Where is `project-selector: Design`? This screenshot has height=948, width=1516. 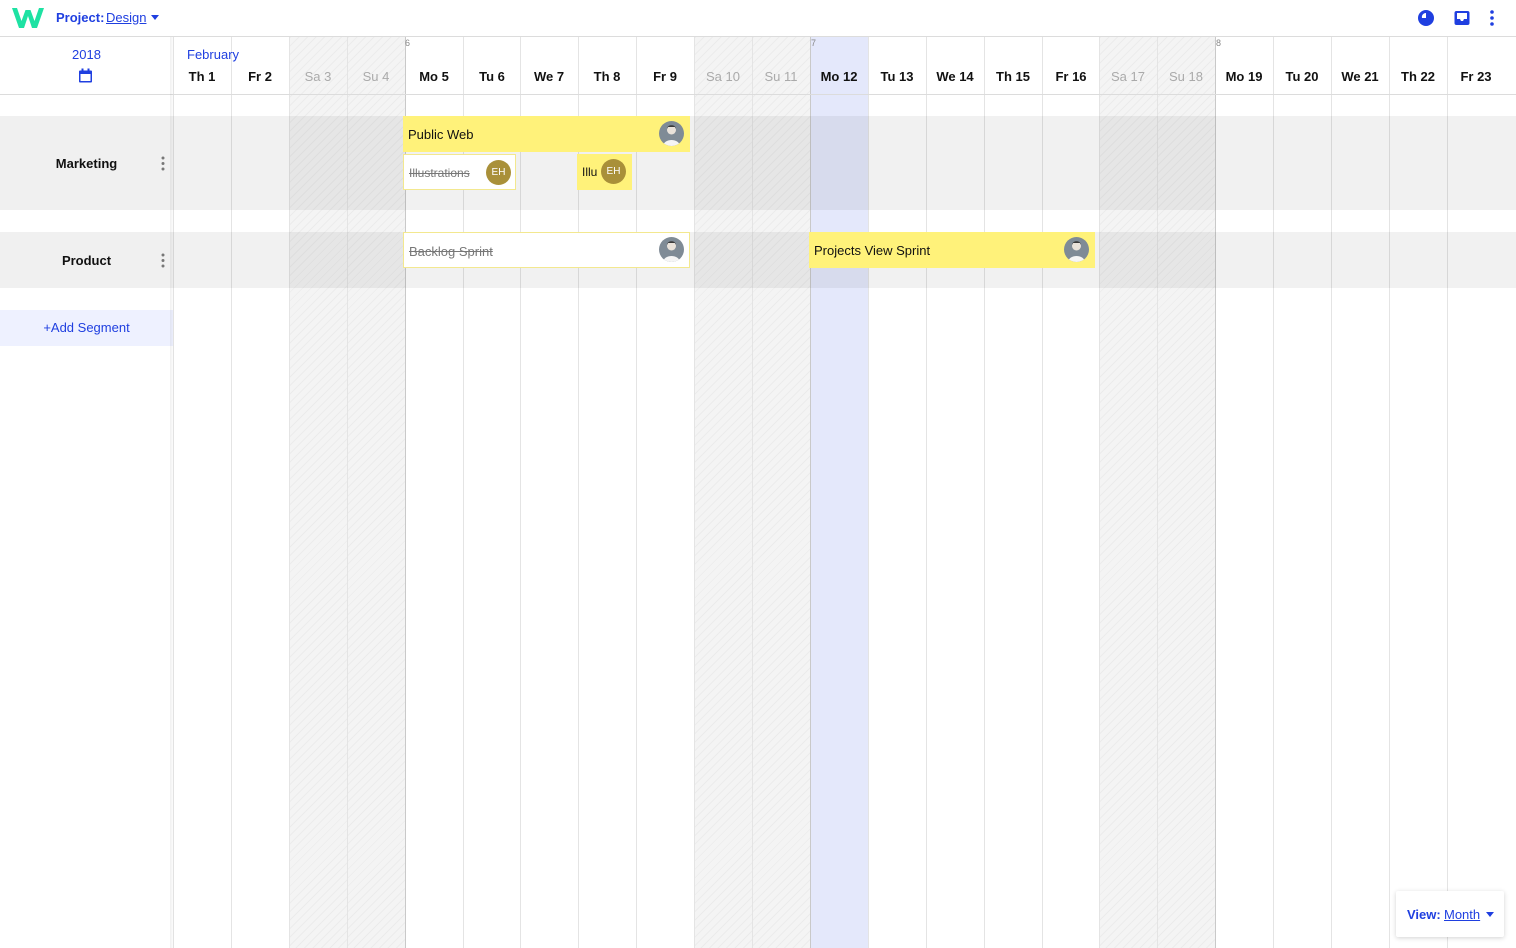
project-selector: Design is located at coordinates (126, 17).